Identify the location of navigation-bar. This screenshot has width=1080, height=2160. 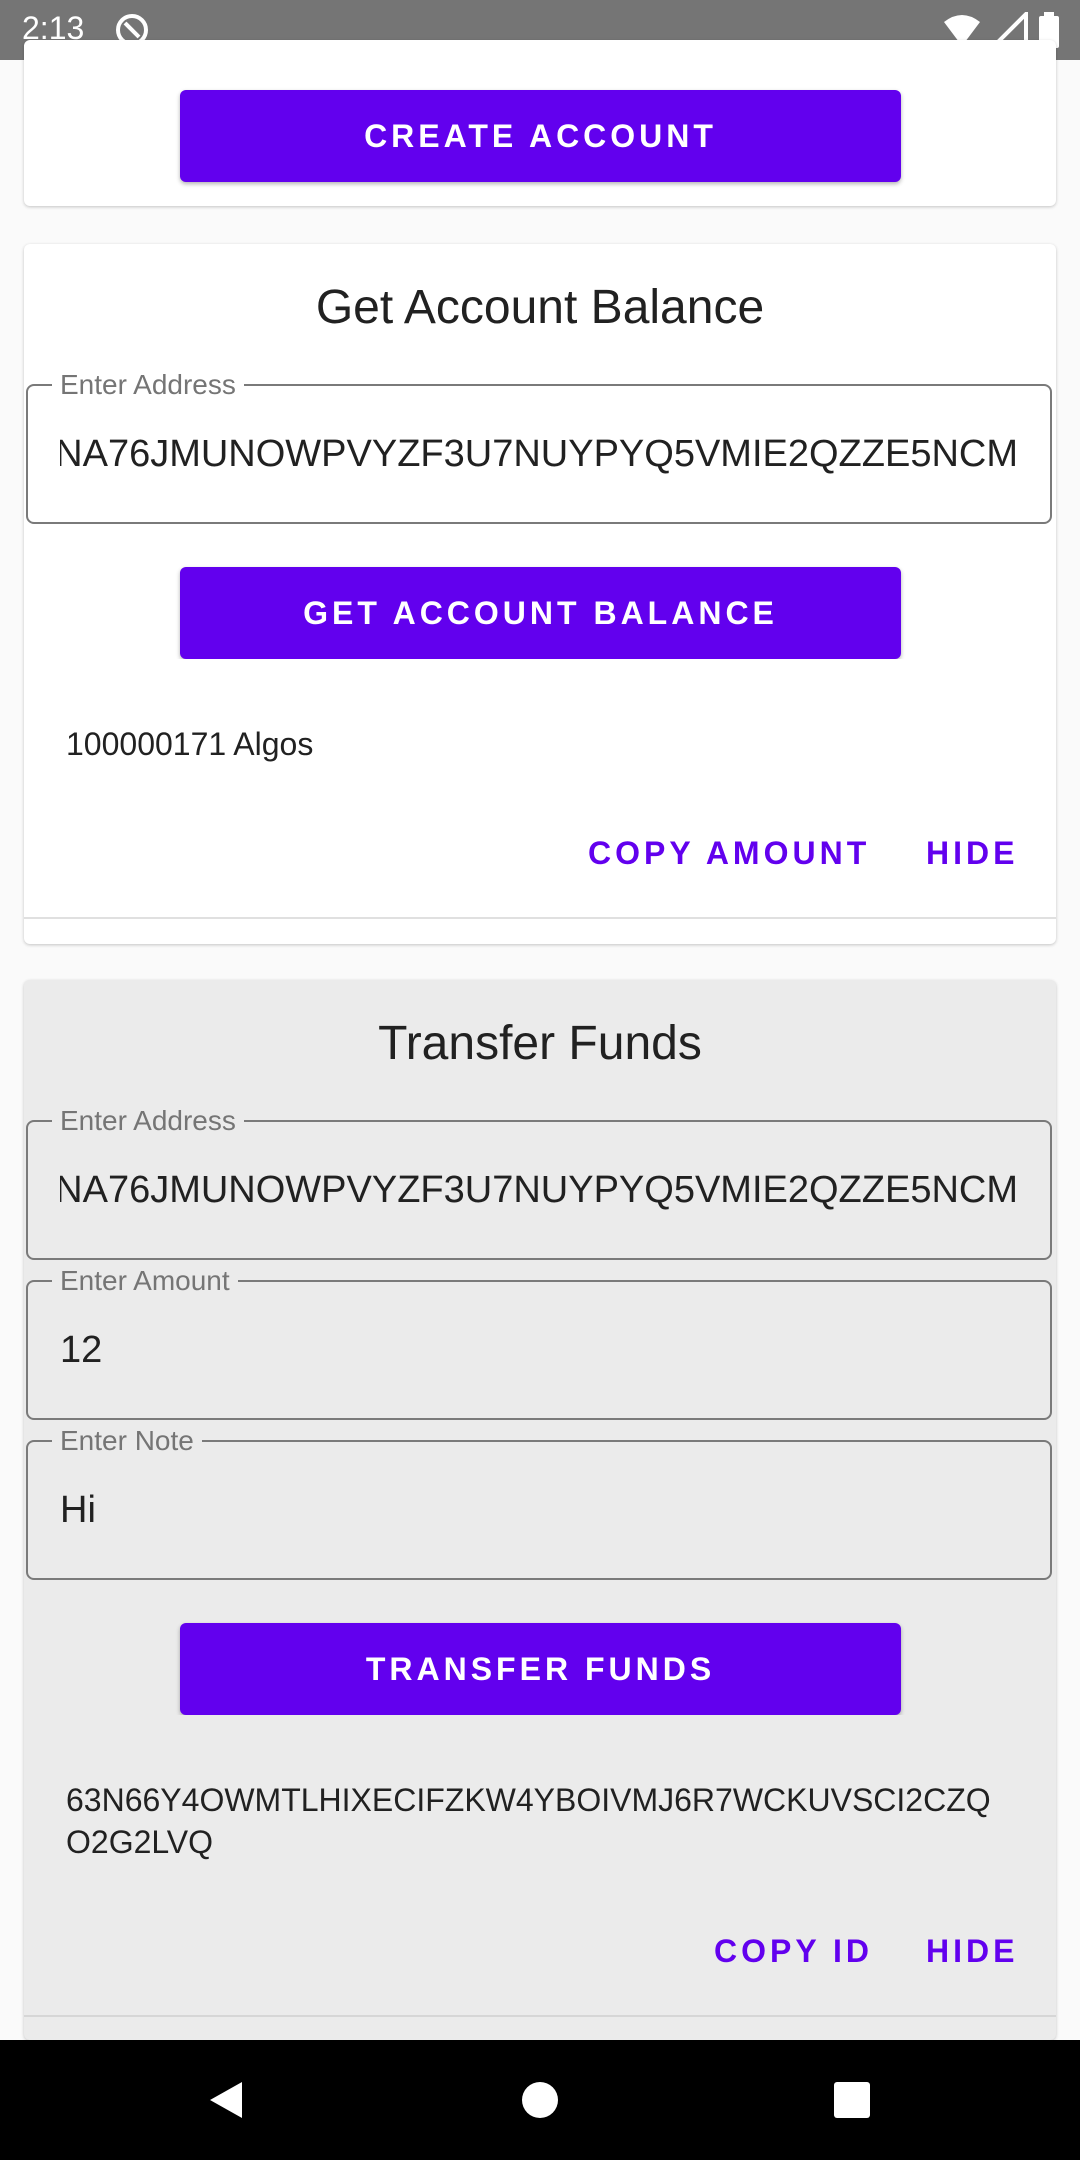
(540, 2100).